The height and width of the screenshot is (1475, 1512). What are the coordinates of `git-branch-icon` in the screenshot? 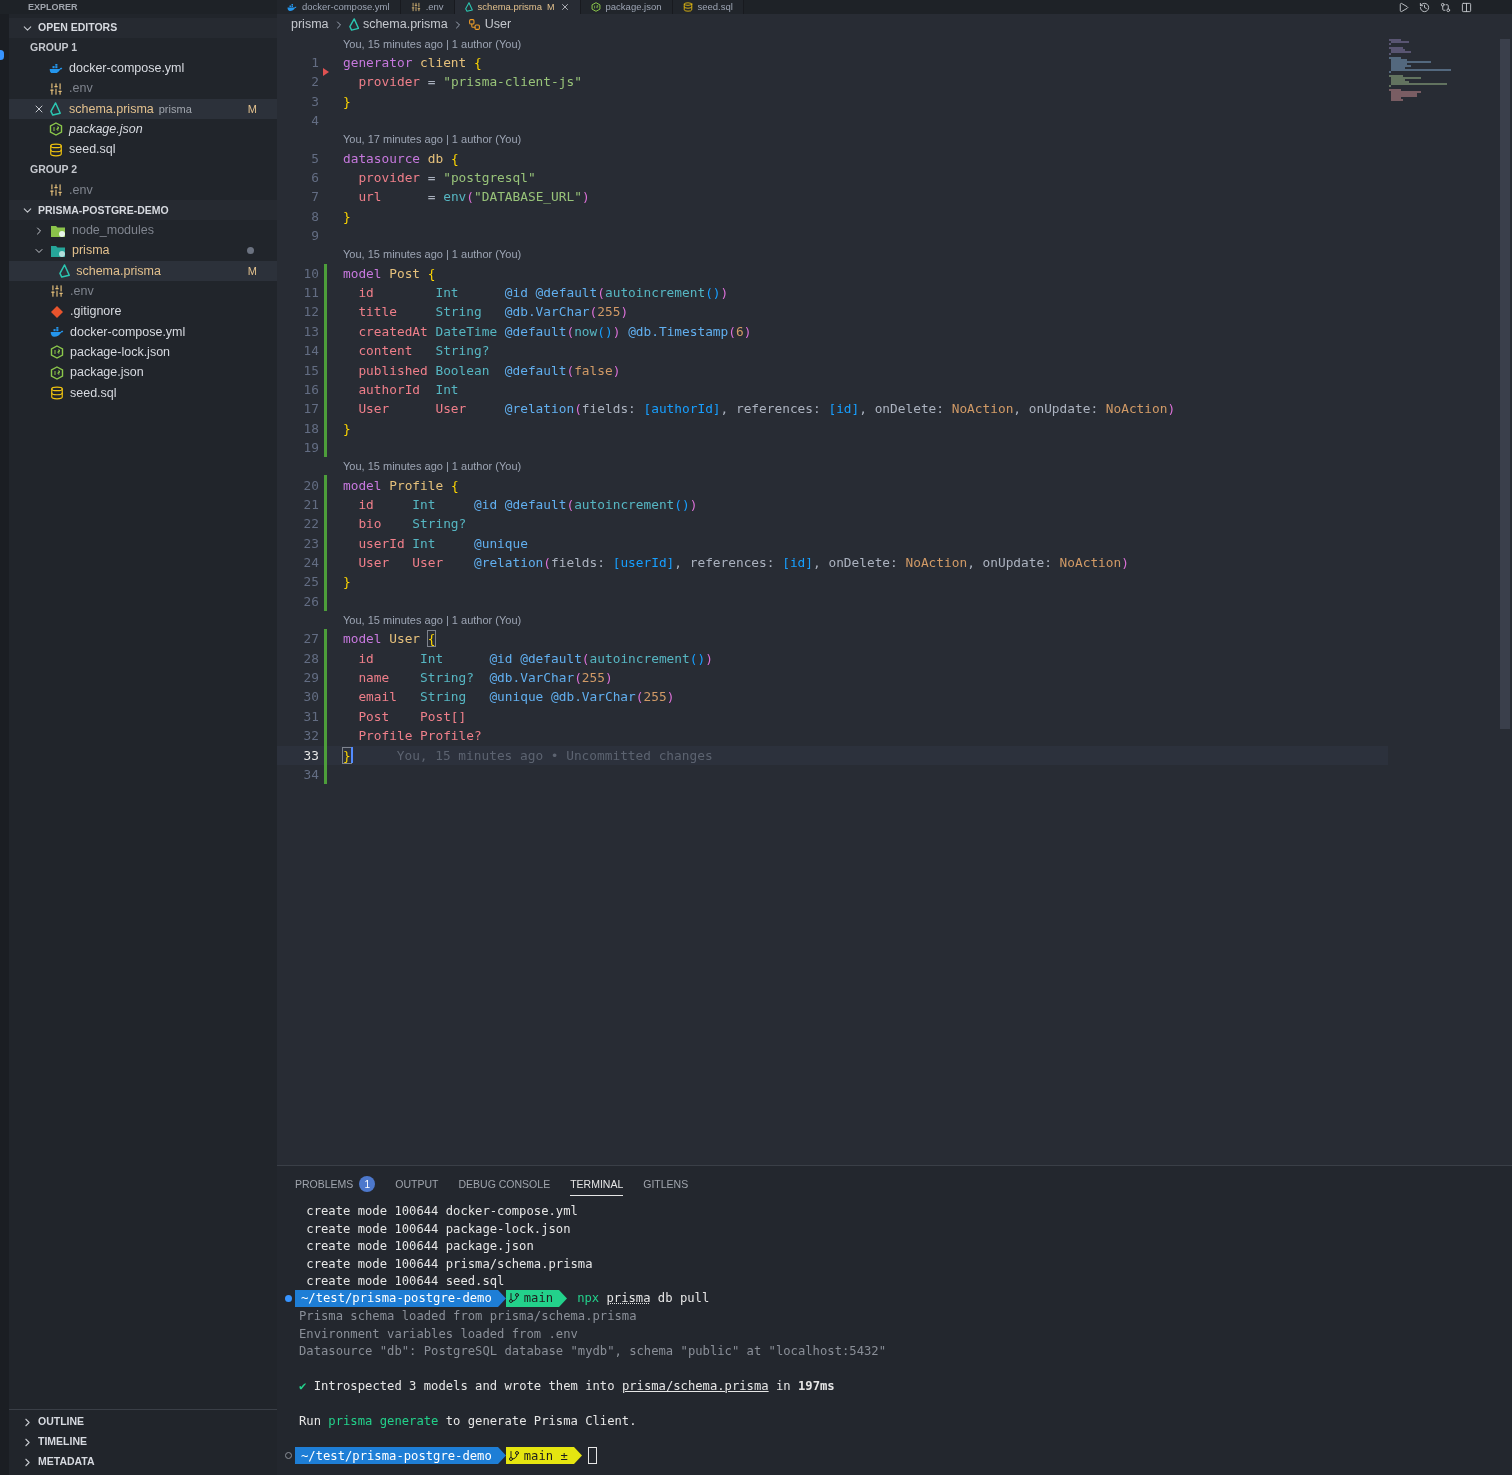 It's located at (513, 1298).